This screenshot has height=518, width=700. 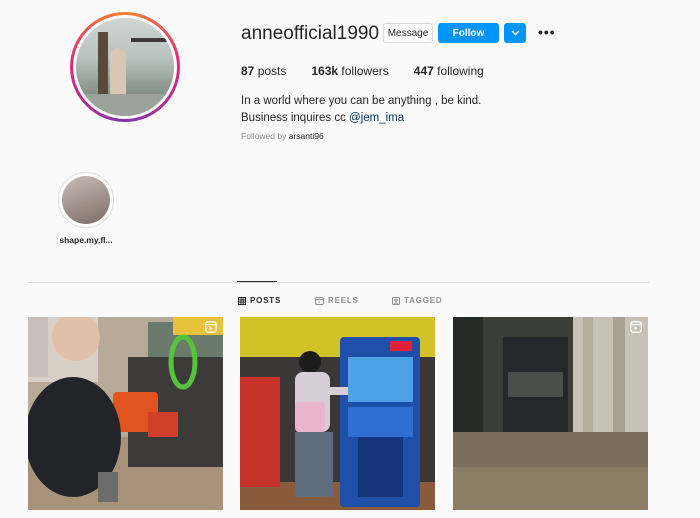 I want to click on follow-button: Follow, so click(x=468, y=33).